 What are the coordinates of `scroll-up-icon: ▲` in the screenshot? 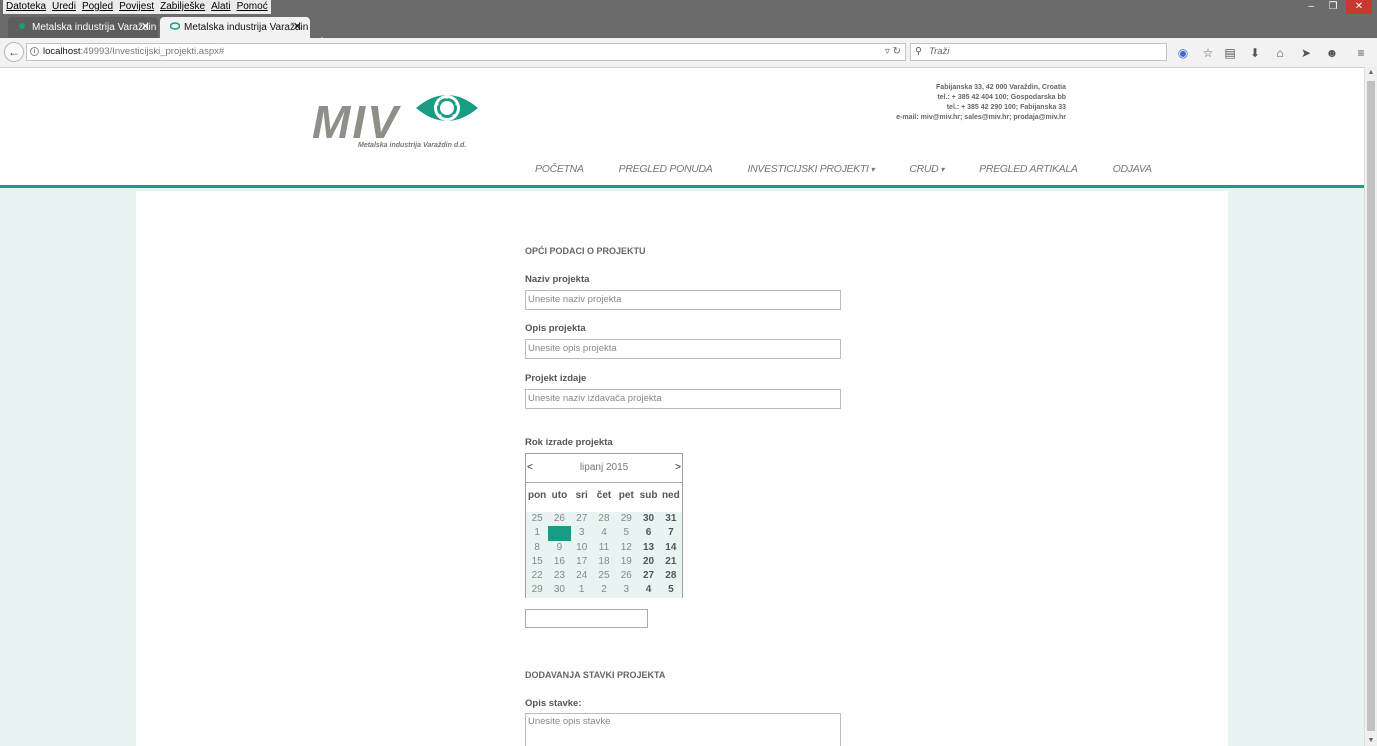 It's located at (1371, 72).